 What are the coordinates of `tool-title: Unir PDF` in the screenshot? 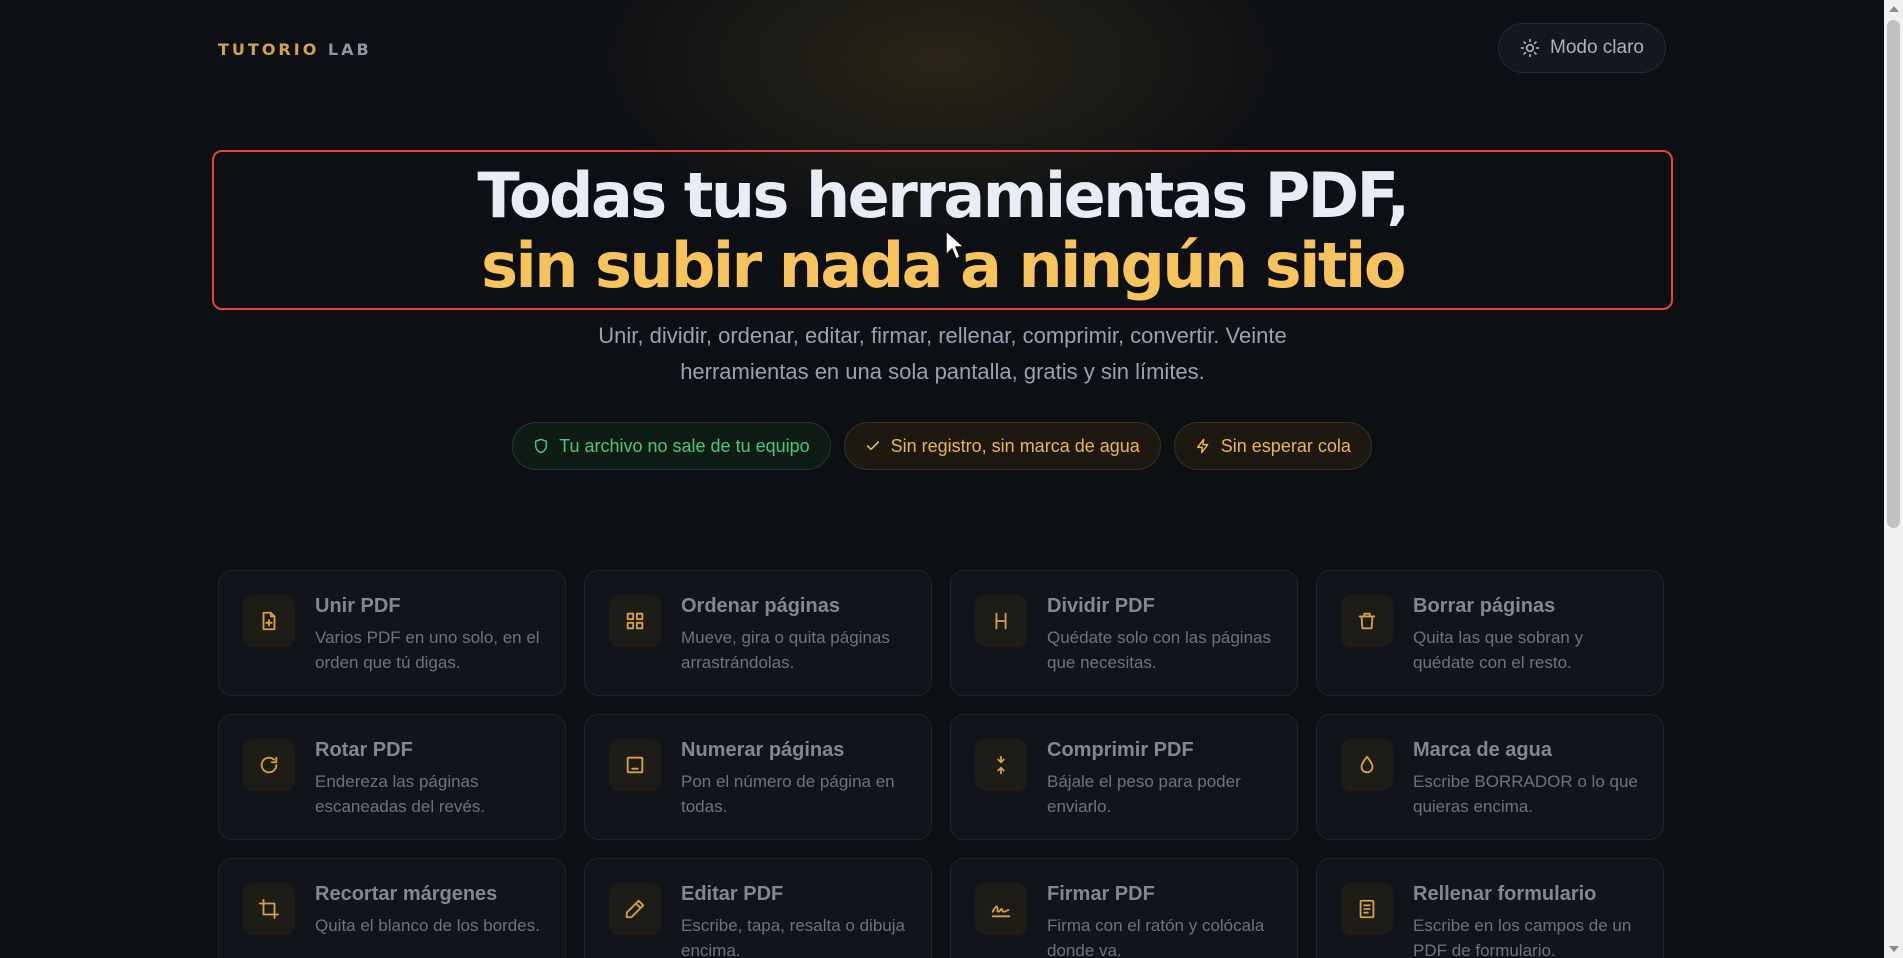 It's located at (358, 606).